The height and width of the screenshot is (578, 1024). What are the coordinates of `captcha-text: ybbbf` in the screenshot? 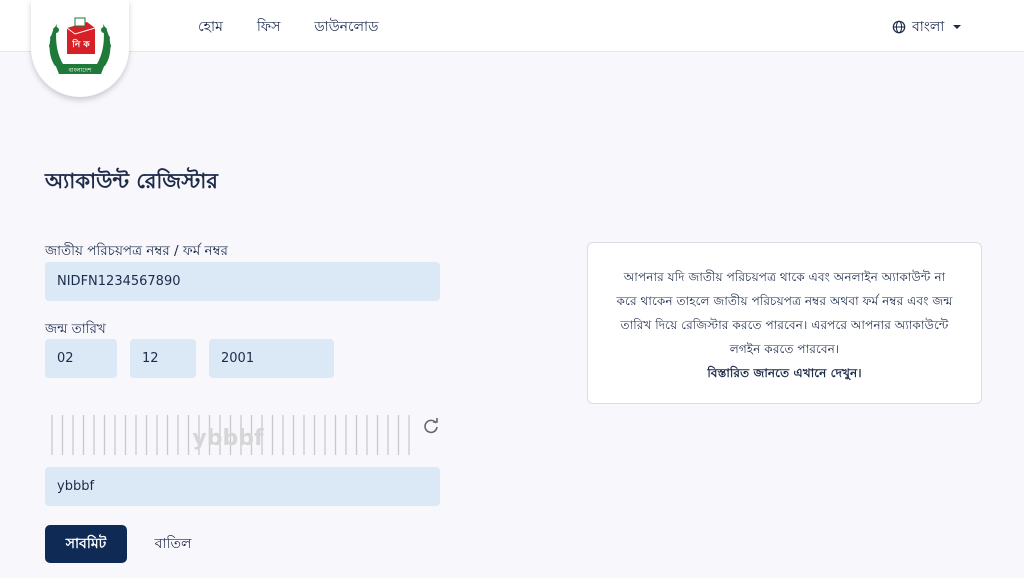 It's located at (228, 438).